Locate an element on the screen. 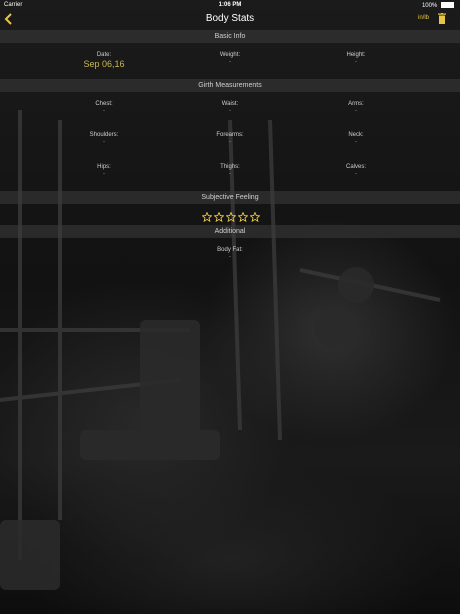  weight-label: Weight: is located at coordinates (230, 55).